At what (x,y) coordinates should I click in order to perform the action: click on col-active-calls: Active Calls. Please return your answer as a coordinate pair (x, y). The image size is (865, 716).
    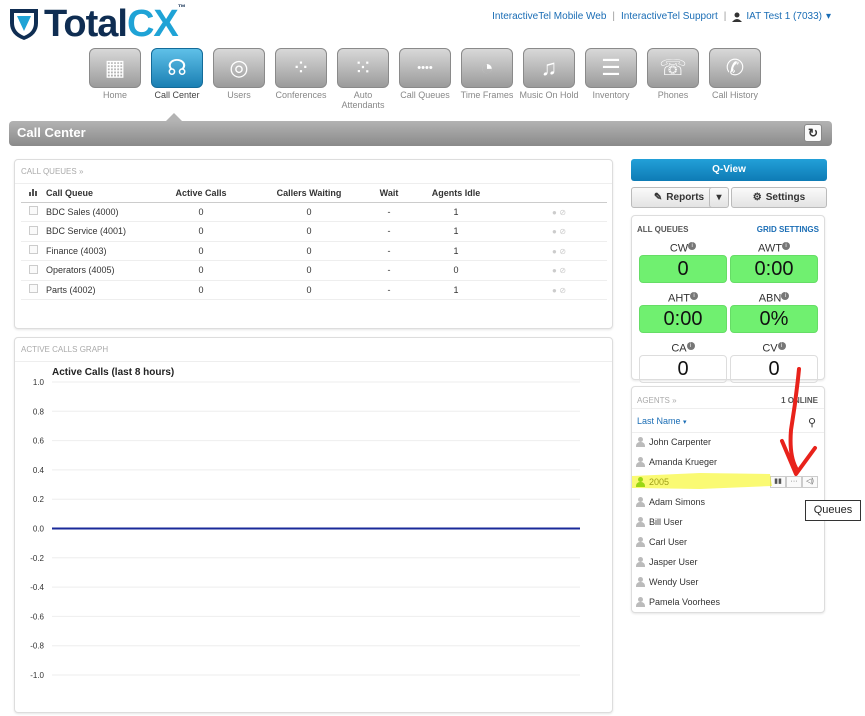
    Looking at the image, I should click on (201, 193).